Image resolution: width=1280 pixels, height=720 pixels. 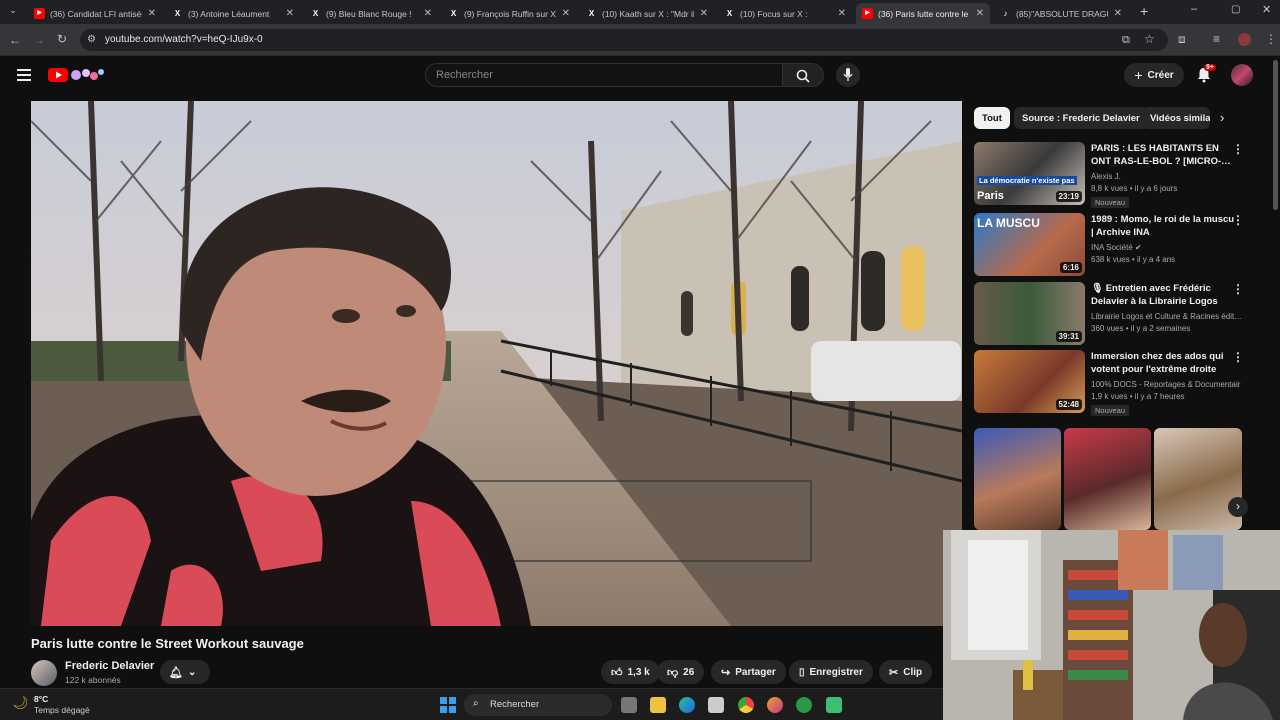 What do you see at coordinates (15, 40) in the screenshot?
I see `back-icon: ←` at bounding box center [15, 40].